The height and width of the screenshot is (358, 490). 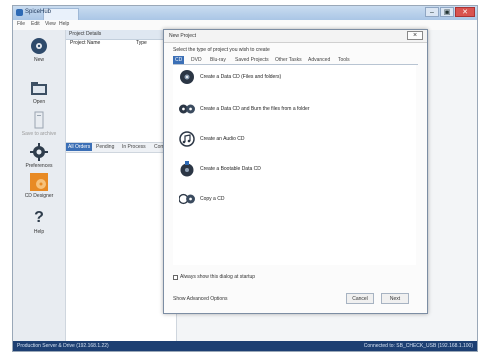 What do you see at coordinates (39, 120) in the screenshot?
I see `archive-icon` at bounding box center [39, 120].